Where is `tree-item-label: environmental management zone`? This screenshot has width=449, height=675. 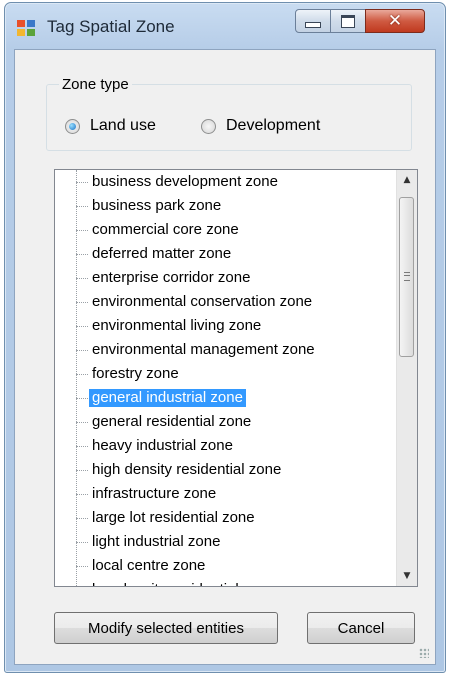 tree-item-label: environmental management zone is located at coordinates (203, 349).